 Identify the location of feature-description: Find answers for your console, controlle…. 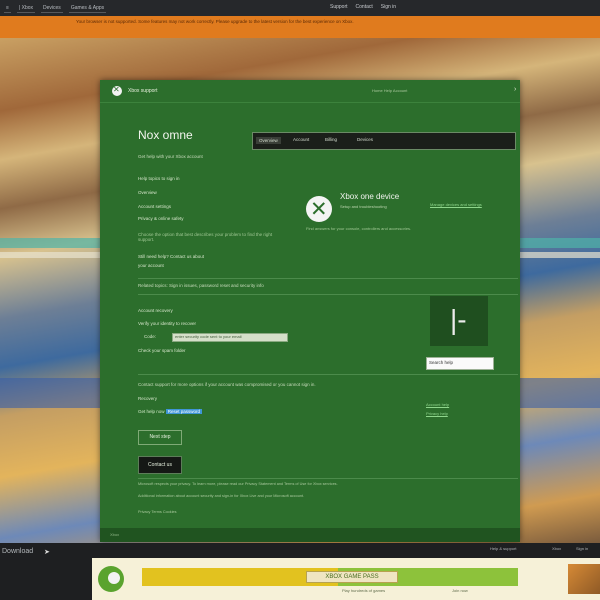
(359, 228).